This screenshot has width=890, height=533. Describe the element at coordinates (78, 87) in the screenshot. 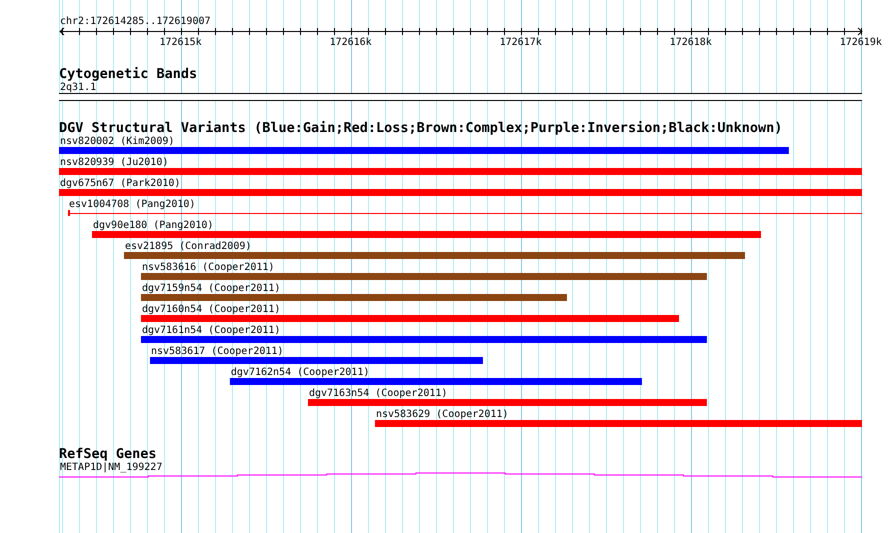

I see `band-label: 2q31.1` at that location.